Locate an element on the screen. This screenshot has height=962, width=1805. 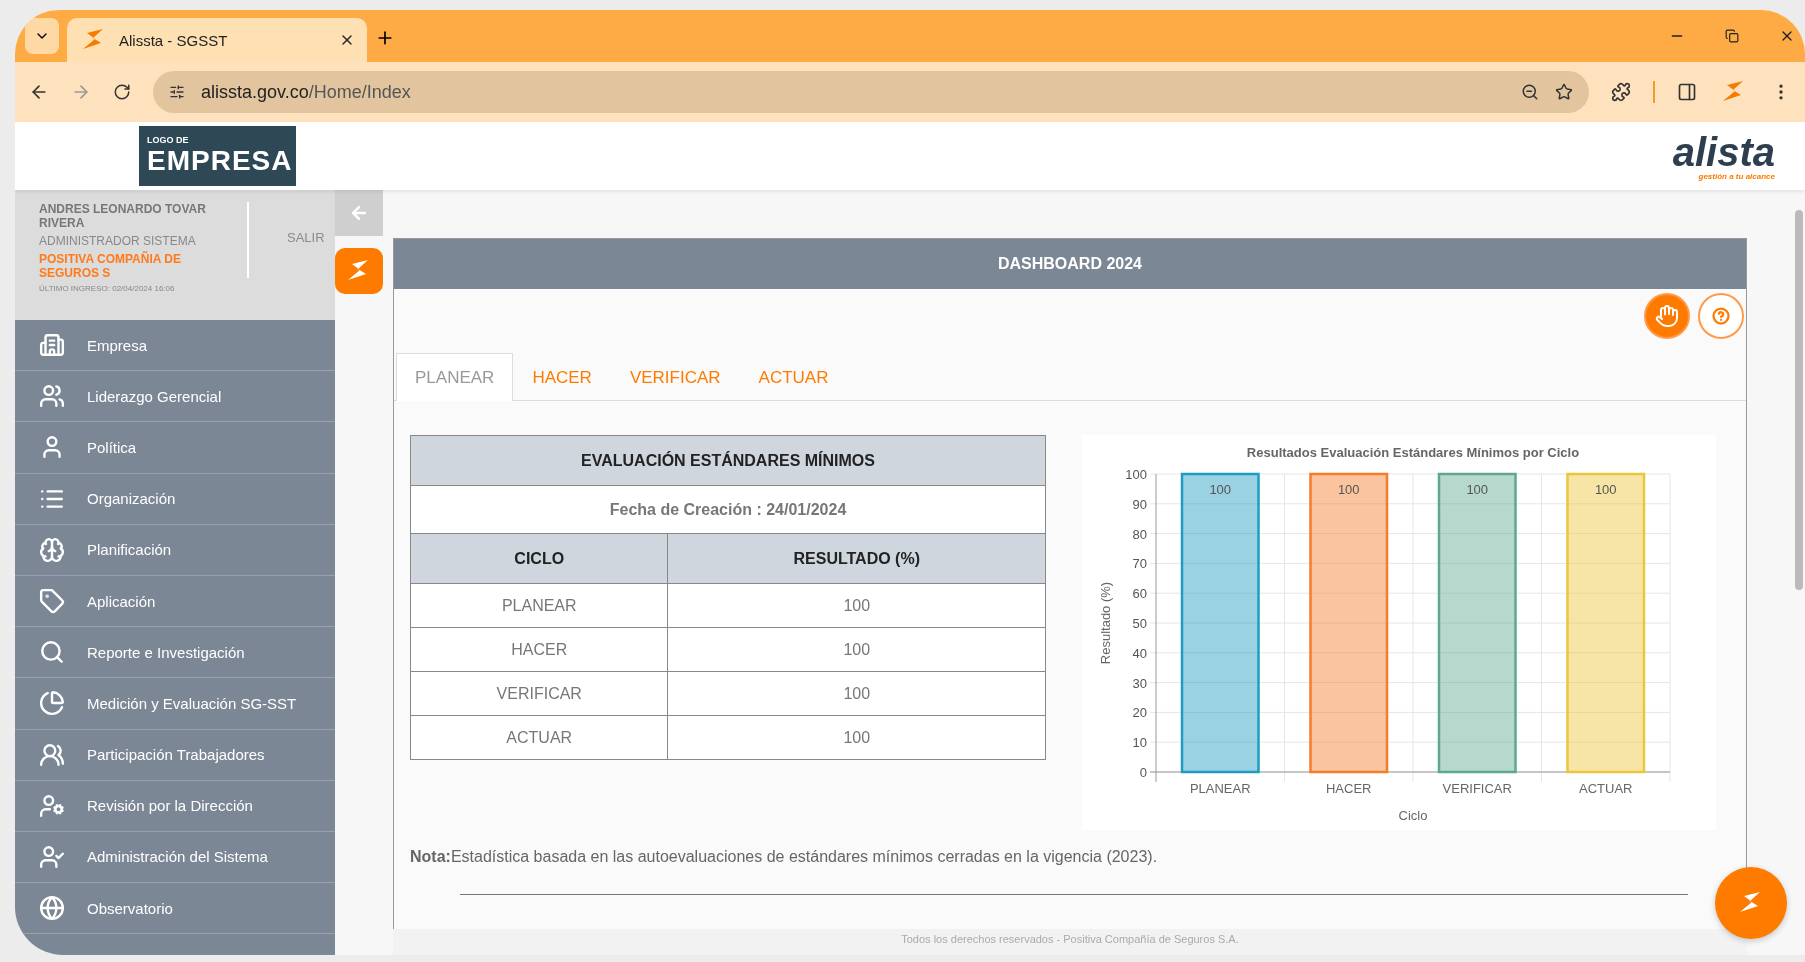
site-info-icon is located at coordinates (177, 92).